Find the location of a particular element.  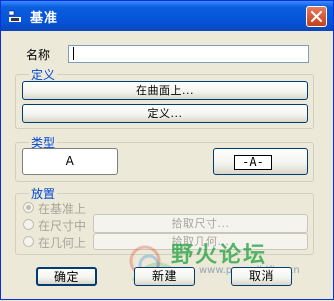

on-datum-label: 在基准上 is located at coordinates (62, 209).